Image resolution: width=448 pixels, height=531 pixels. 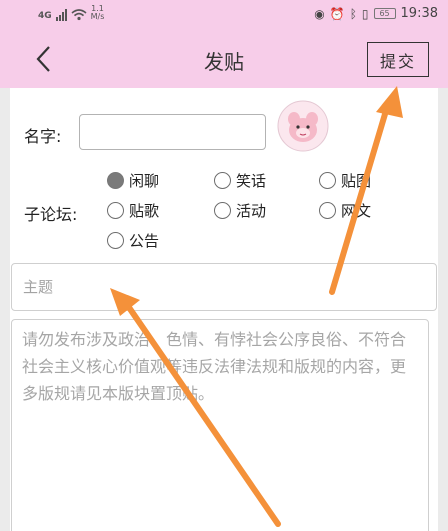 What do you see at coordinates (45, 16) in the screenshot?
I see `network-type: 4G` at bounding box center [45, 16].